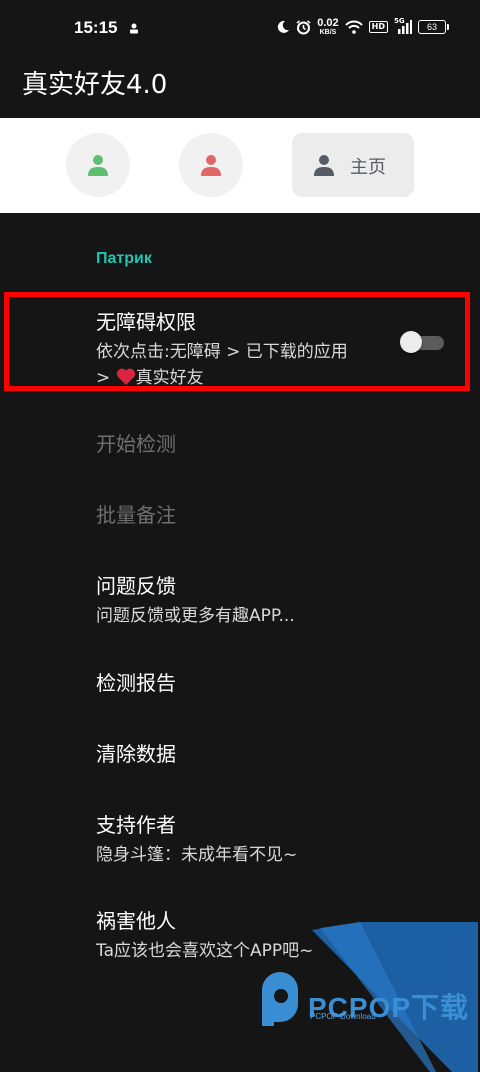  What do you see at coordinates (197, 855) in the screenshot?
I see `item-subtitle: 隐身斗篷：未成年看不见~` at bounding box center [197, 855].